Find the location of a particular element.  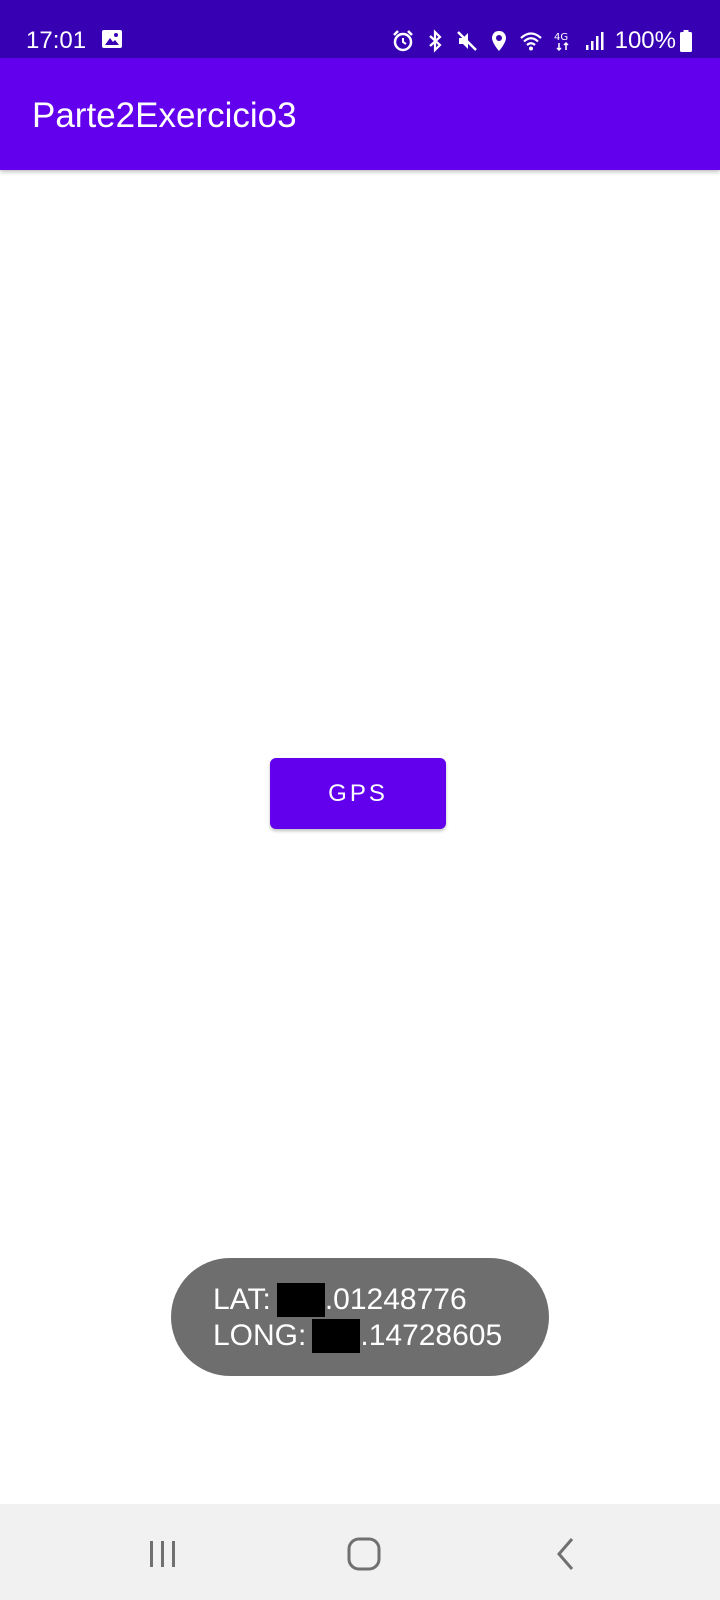

app-bar: Parte2Exercicio3 is located at coordinates (360, 114).